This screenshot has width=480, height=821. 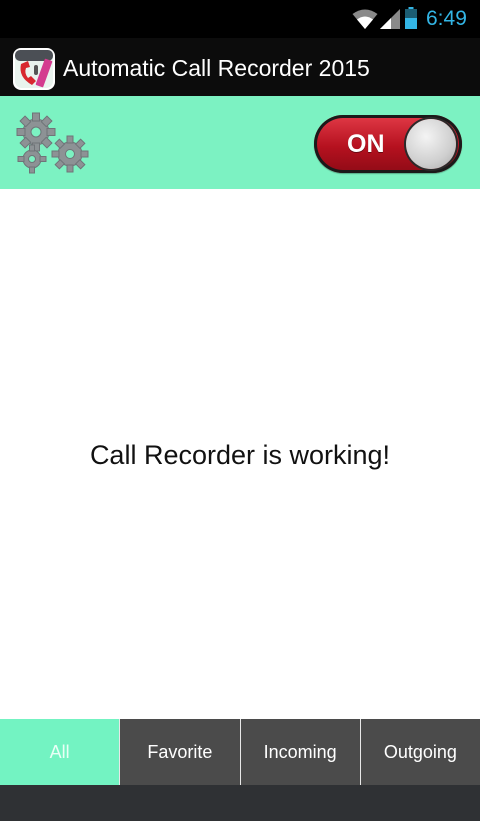 I want to click on tab-outgoing: Outgoing, so click(x=419, y=752).